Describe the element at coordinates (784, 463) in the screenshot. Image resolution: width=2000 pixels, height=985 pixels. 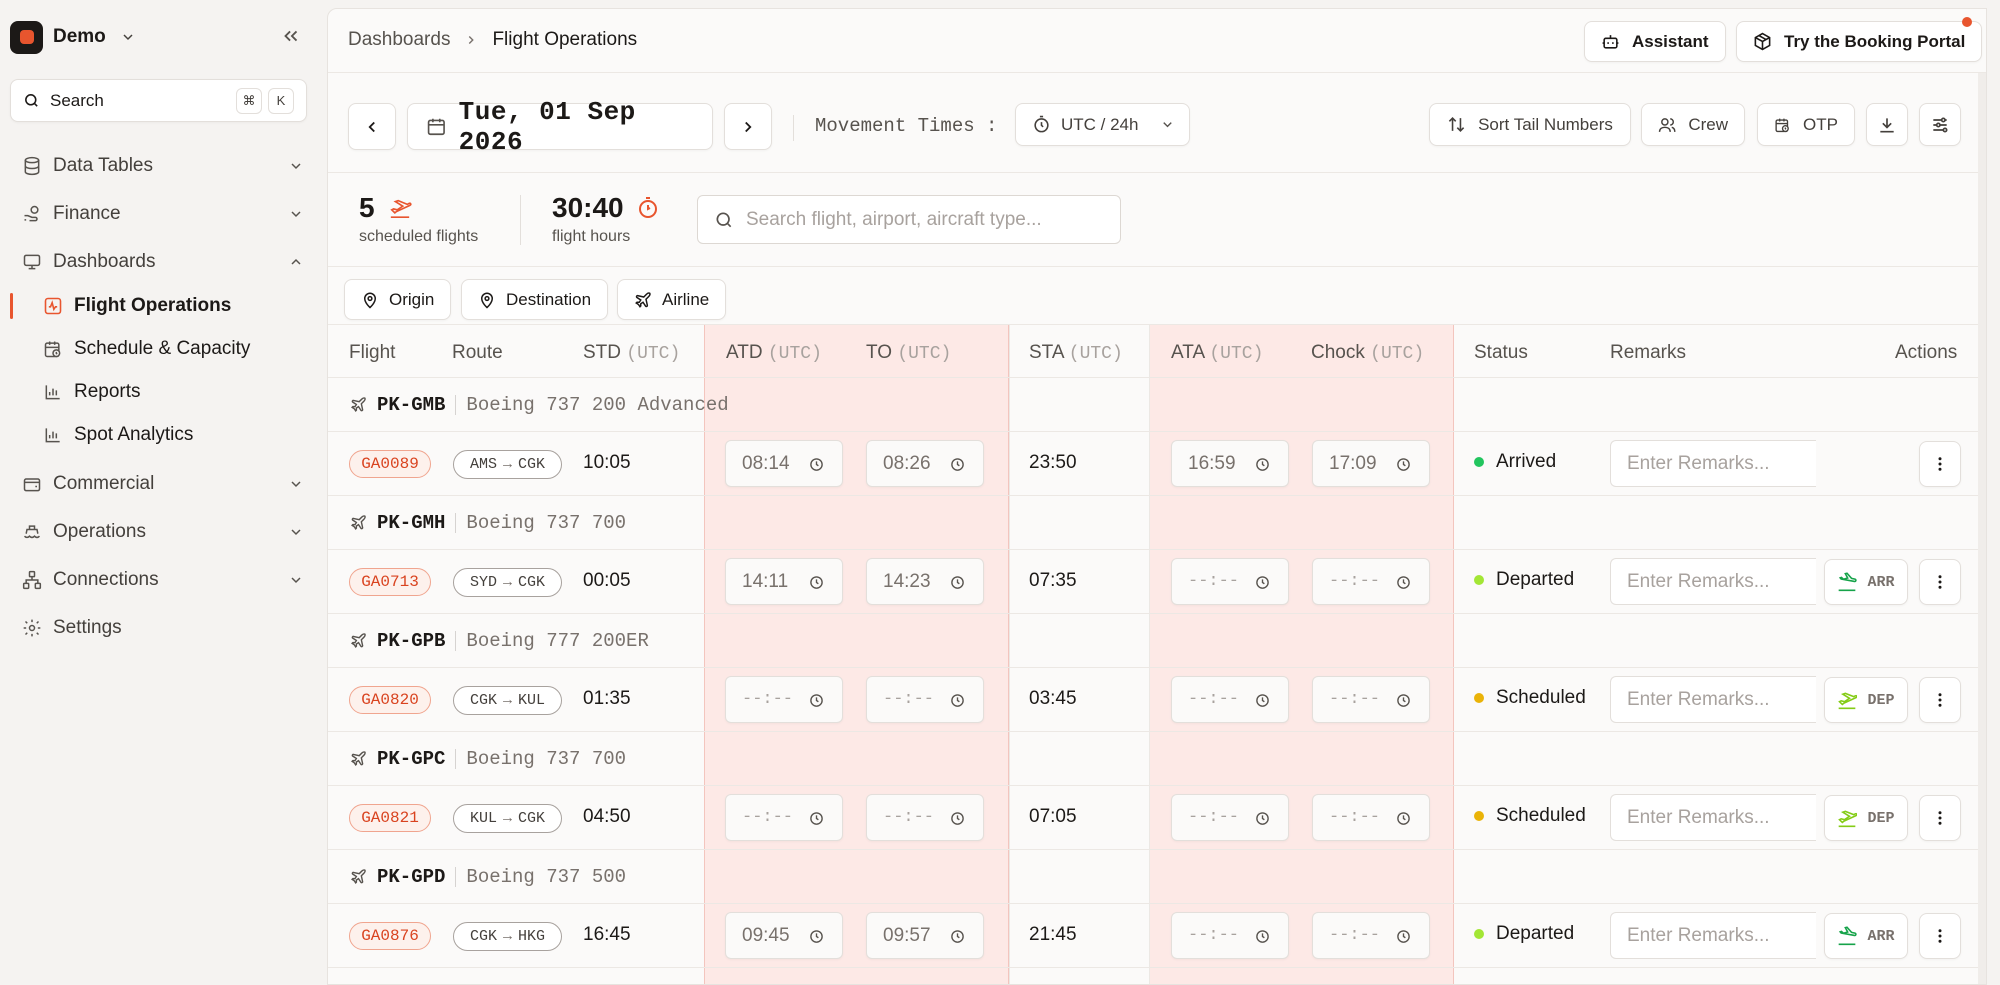
I see `atd-time-input: 08:14` at that location.